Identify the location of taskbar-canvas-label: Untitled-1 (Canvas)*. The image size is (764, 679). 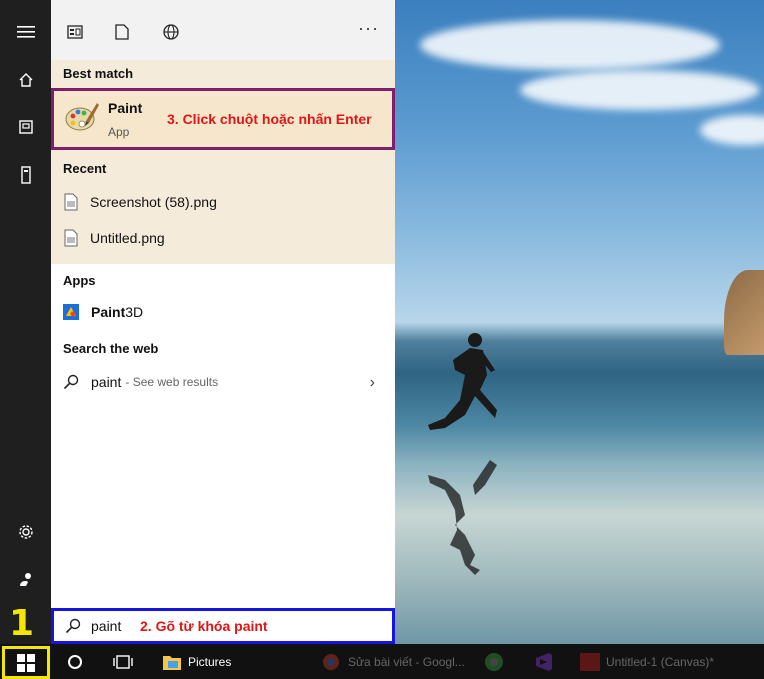
(660, 661).